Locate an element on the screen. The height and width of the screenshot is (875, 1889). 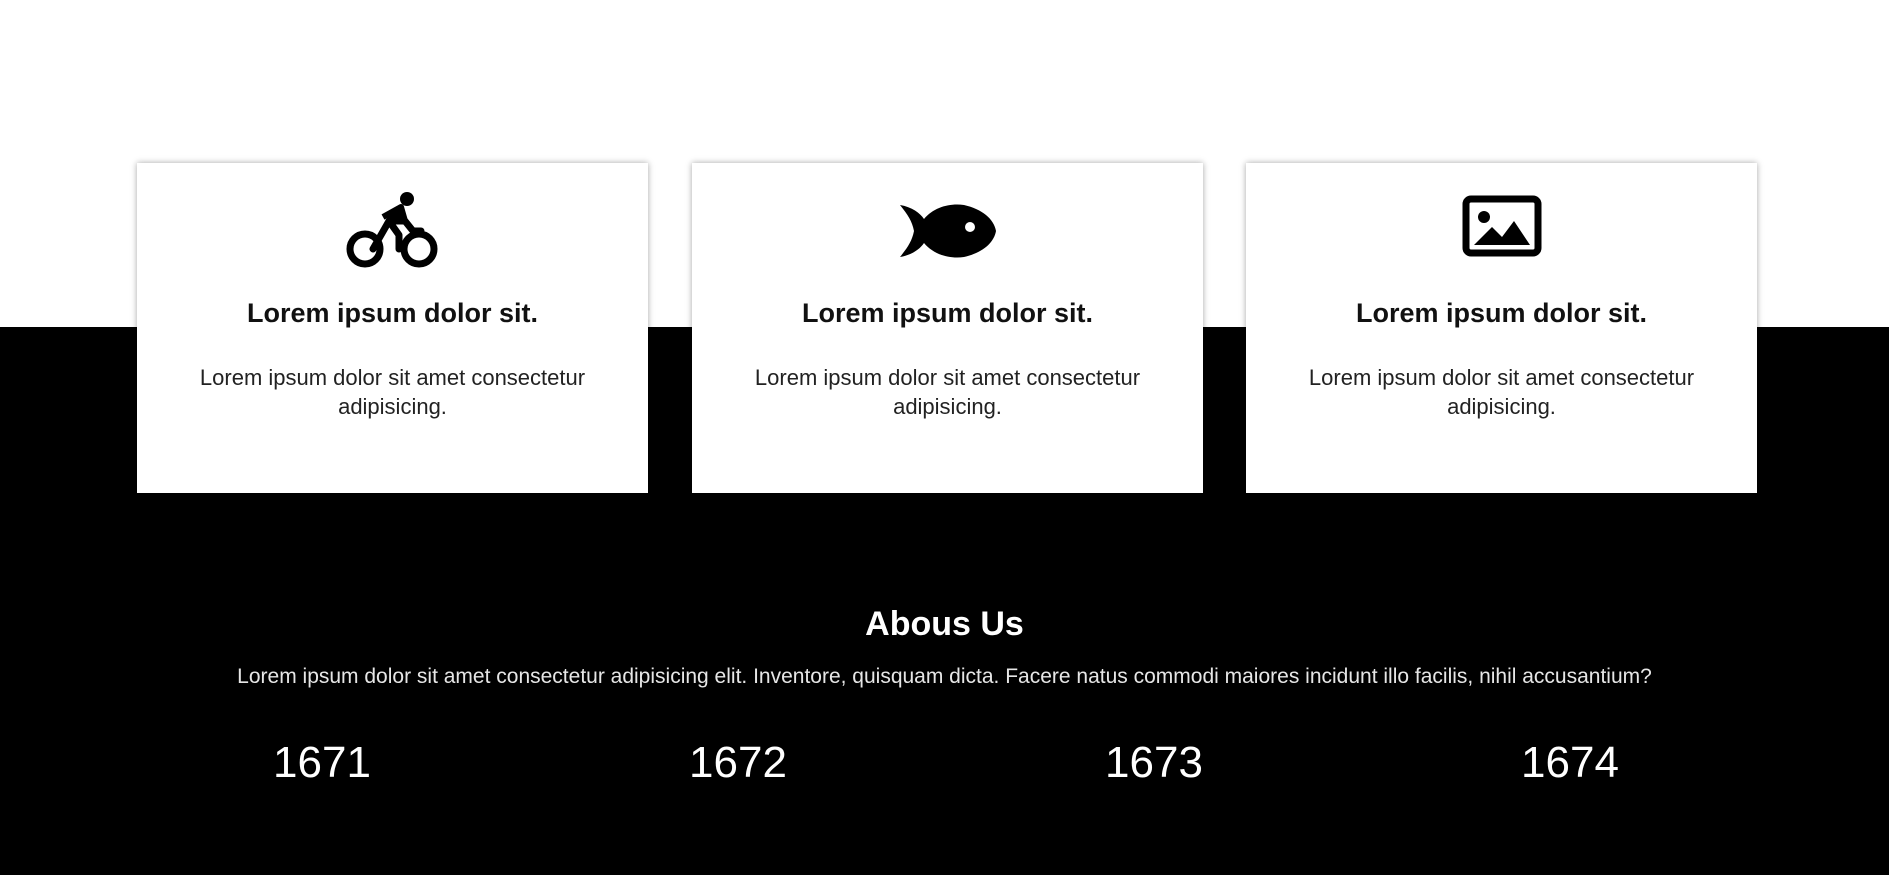
stat-value: 1674 is located at coordinates (1570, 762).